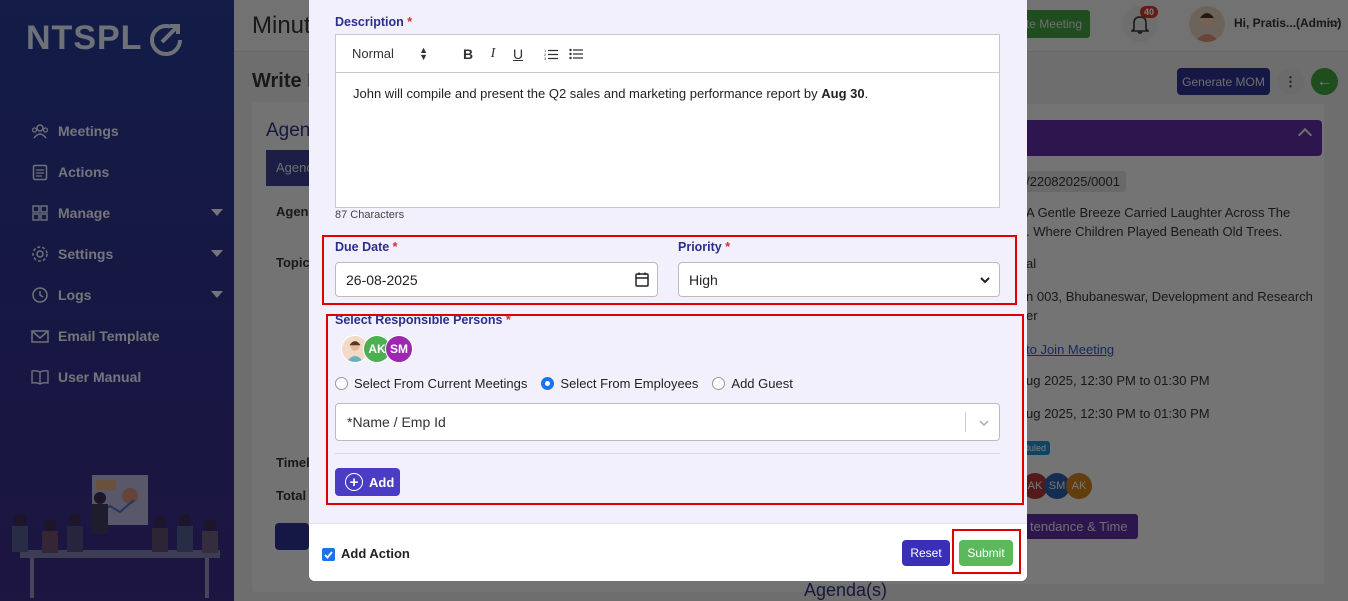 The height and width of the screenshot is (601, 1348). Describe the element at coordinates (704, 247) in the screenshot. I see `priority-label: Priority *` at that location.